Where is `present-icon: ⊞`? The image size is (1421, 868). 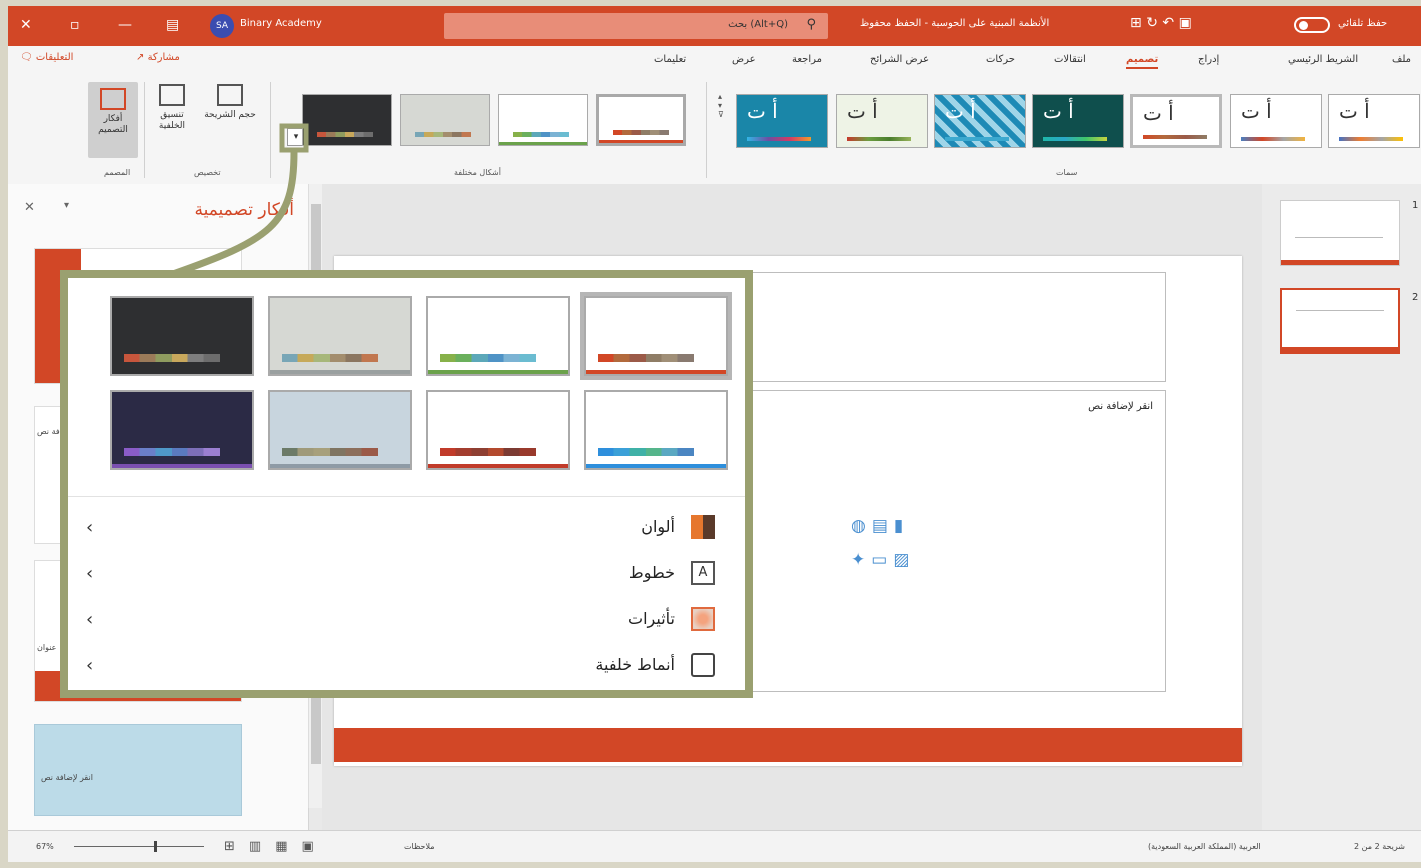
present-icon: ⊞ is located at coordinates (1136, 23).